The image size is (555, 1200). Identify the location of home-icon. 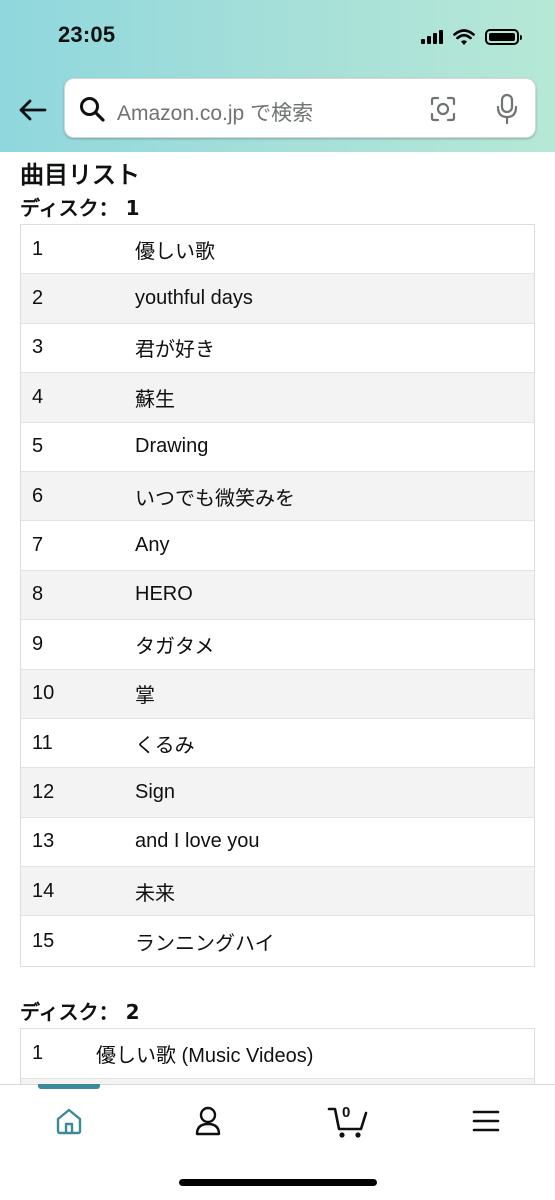
(69, 1121).